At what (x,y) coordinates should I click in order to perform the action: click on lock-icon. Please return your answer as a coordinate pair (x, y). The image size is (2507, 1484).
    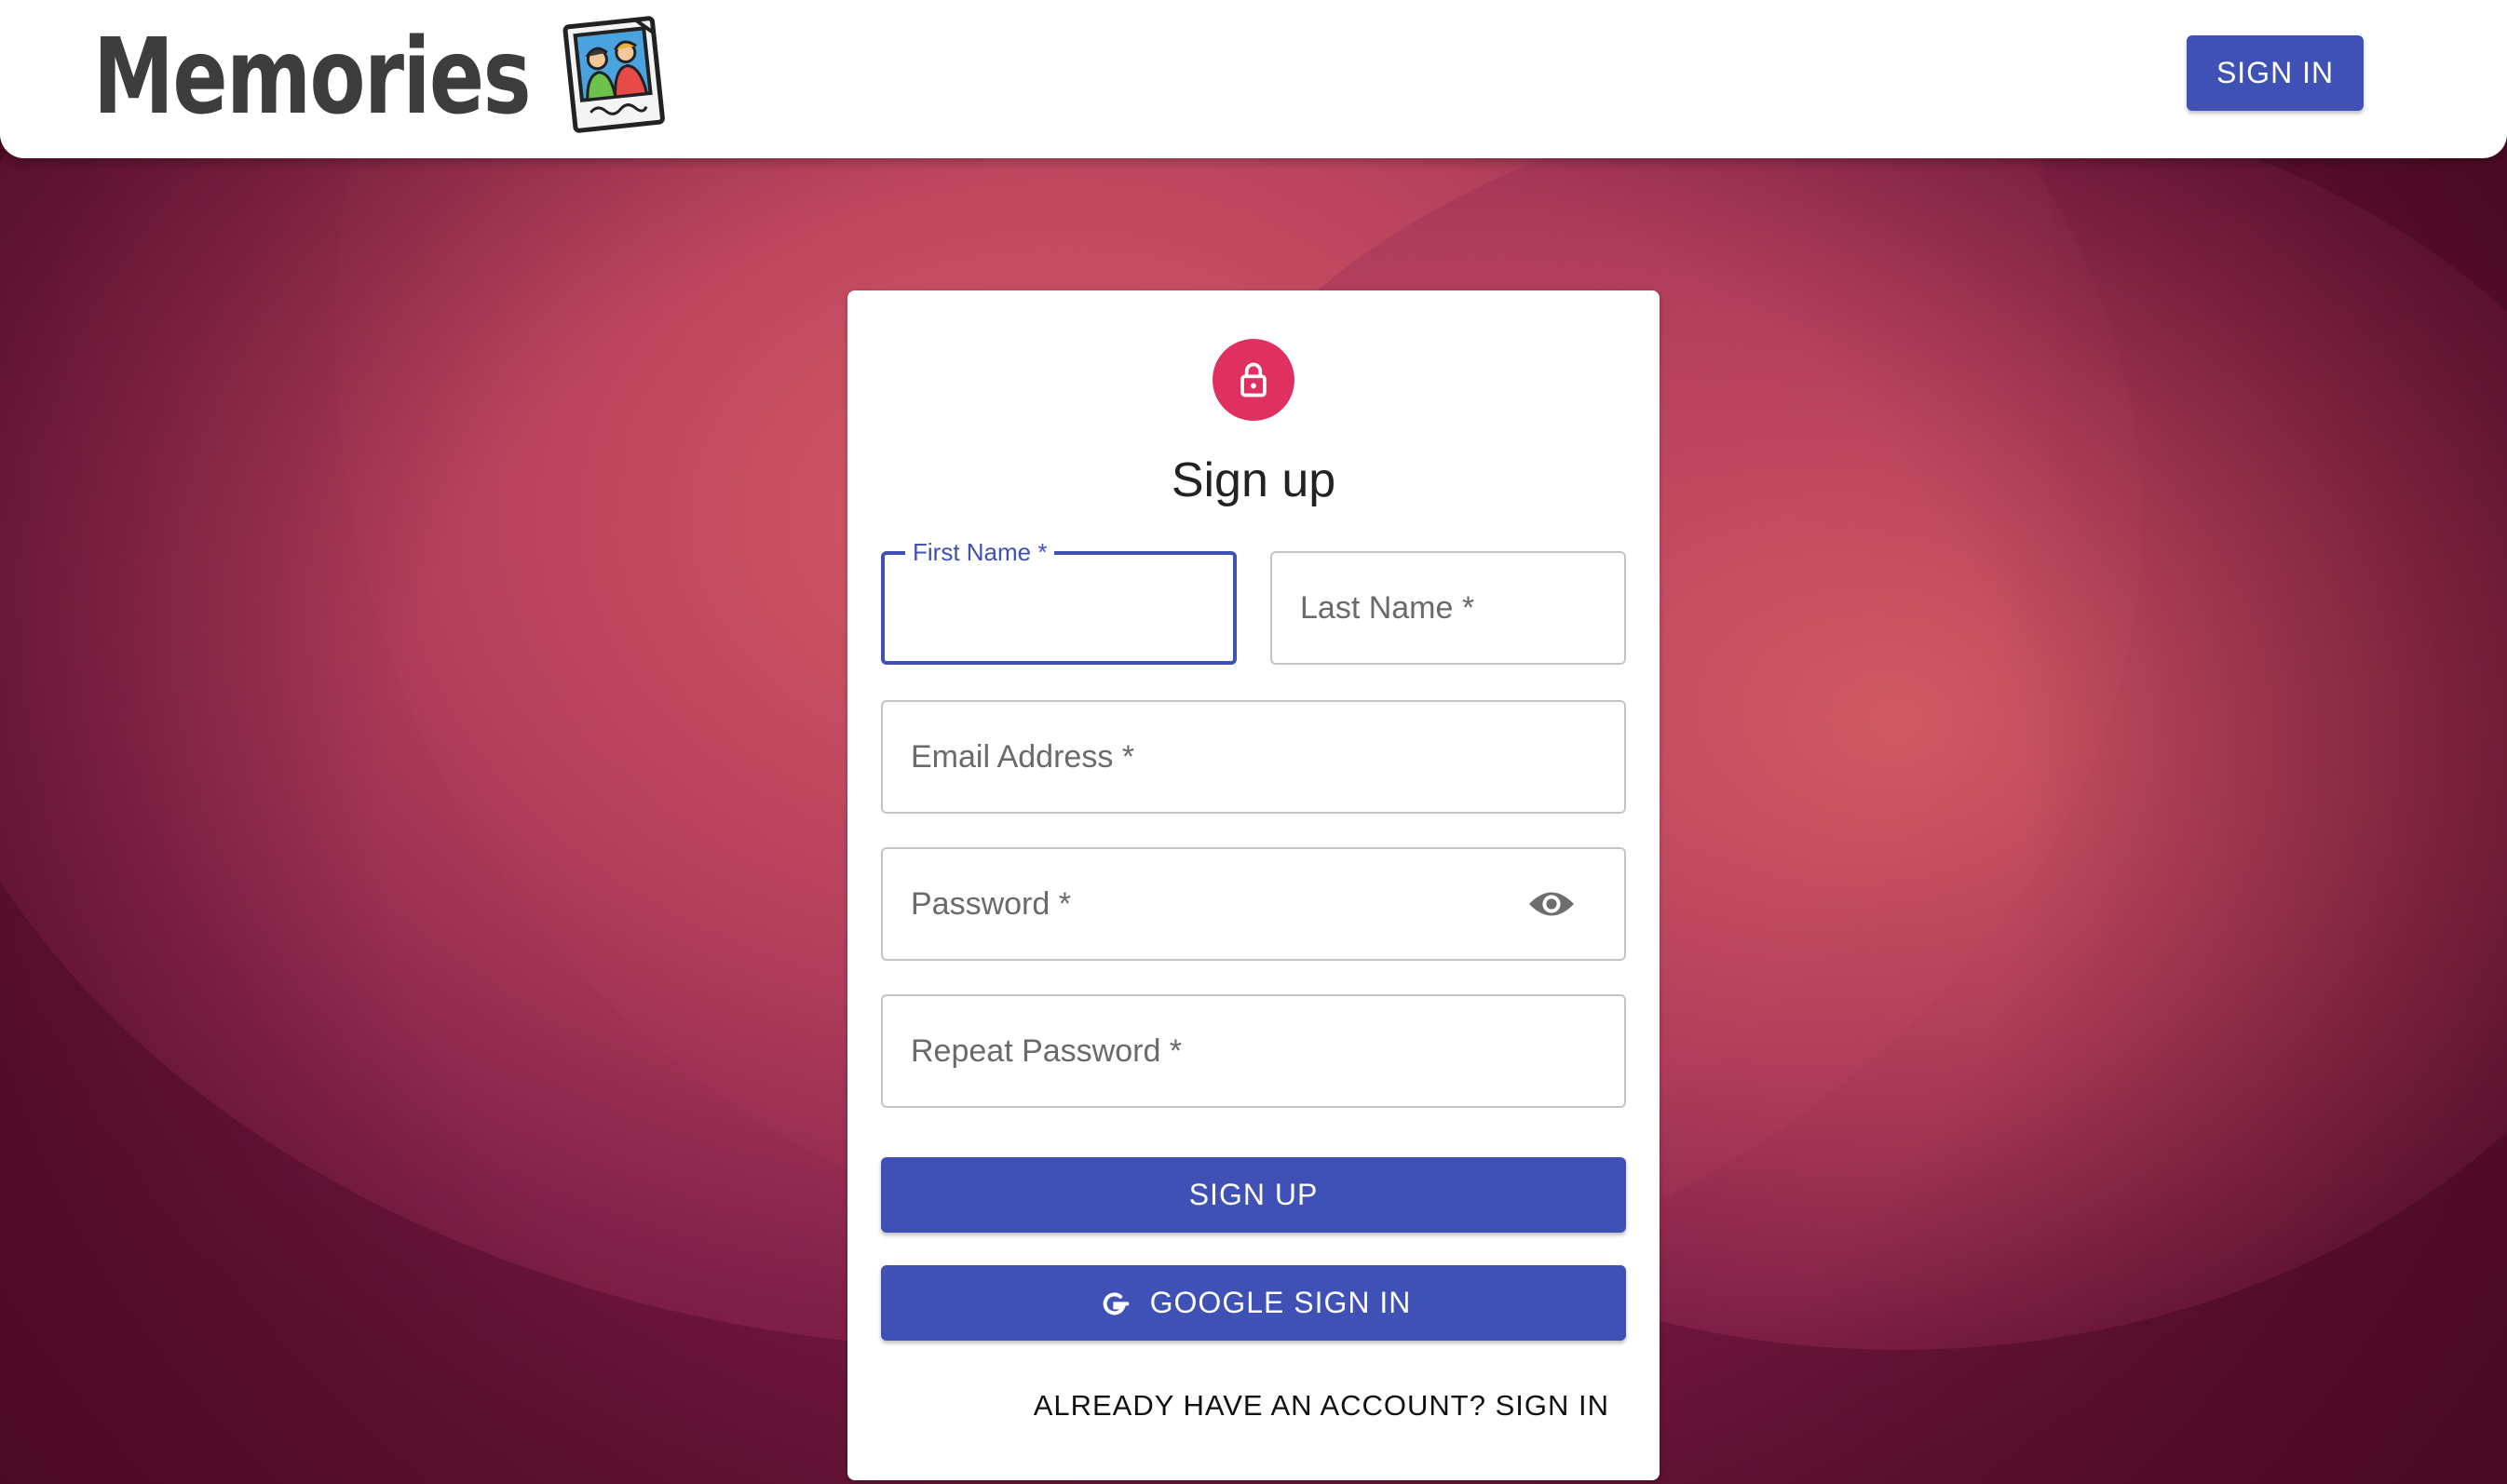
    Looking at the image, I should click on (1253, 380).